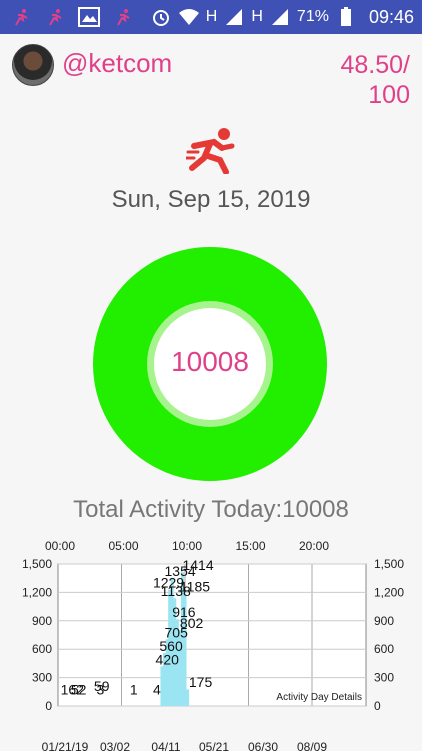 Image resolution: width=422 pixels, height=751 pixels. Describe the element at coordinates (89, 17) in the screenshot. I see `gallery-icon` at that location.